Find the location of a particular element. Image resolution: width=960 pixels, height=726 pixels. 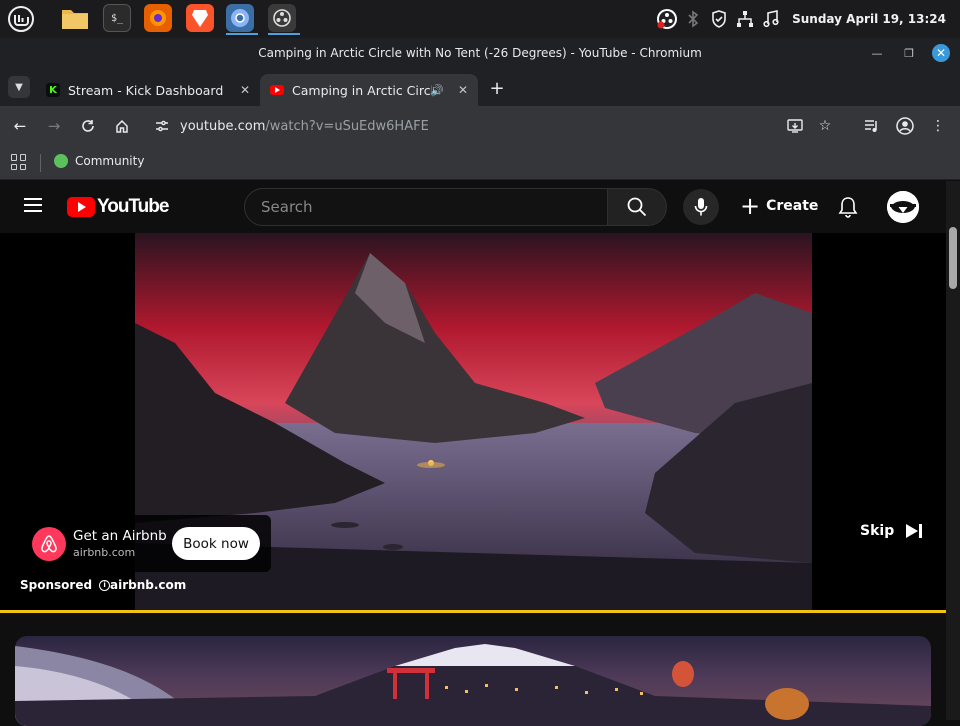

scrollbar-thumb is located at coordinates (953, 258).